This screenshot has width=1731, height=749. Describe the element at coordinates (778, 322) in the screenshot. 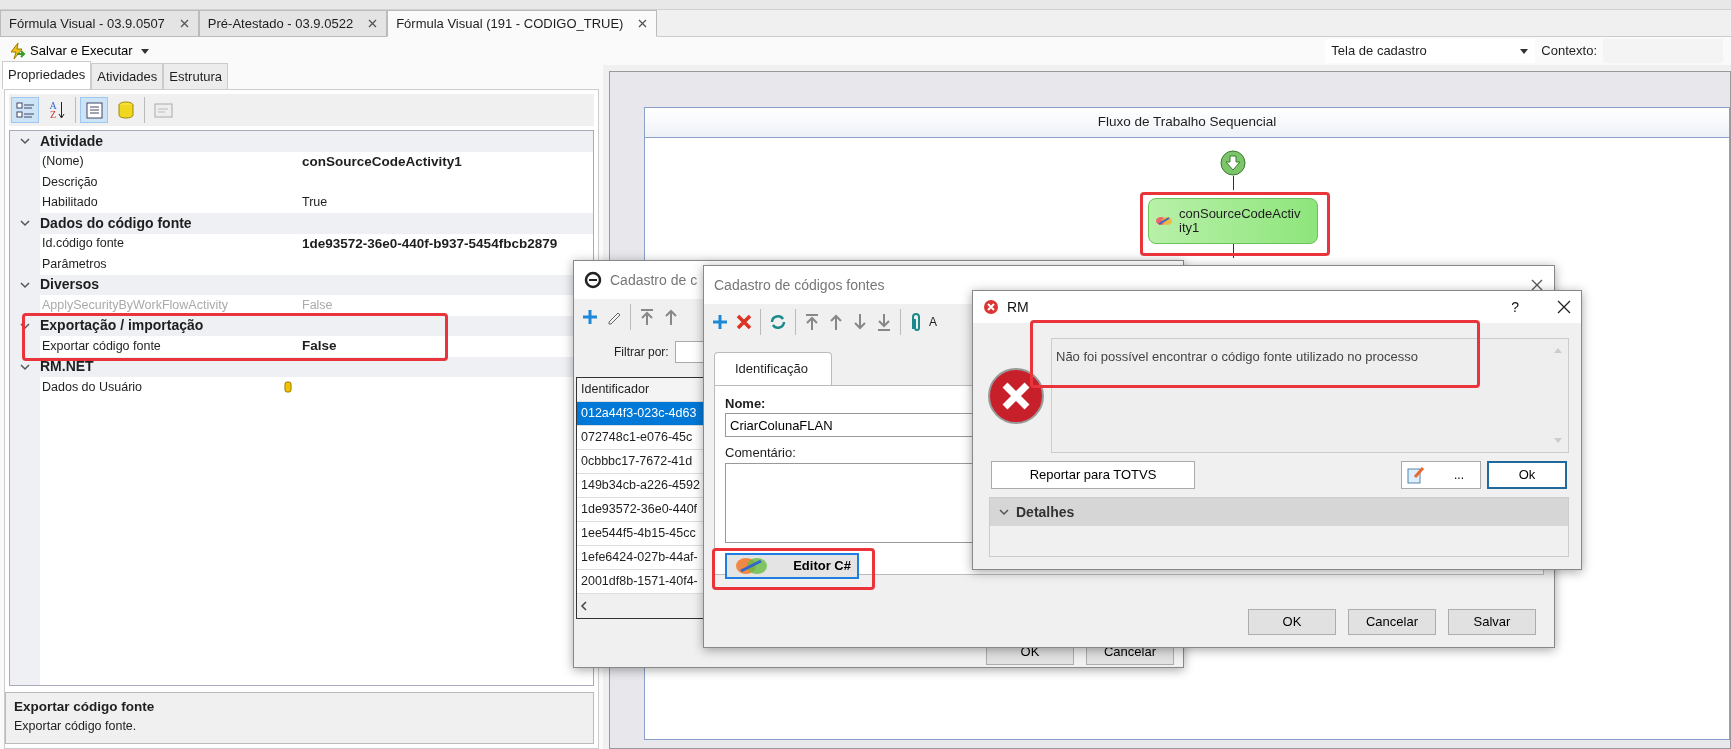

I see `refresh-icon` at that location.